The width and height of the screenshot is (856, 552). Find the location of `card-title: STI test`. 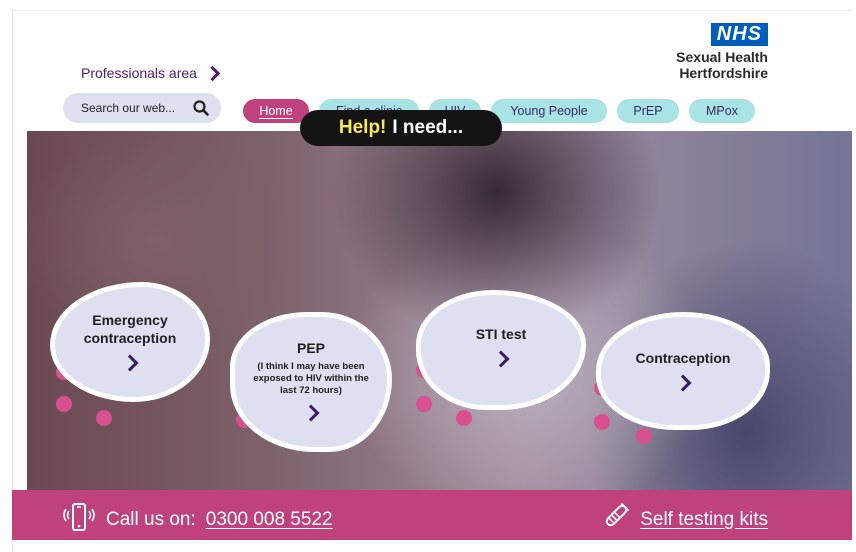

card-title: STI test is located at coordinates (501, 334).